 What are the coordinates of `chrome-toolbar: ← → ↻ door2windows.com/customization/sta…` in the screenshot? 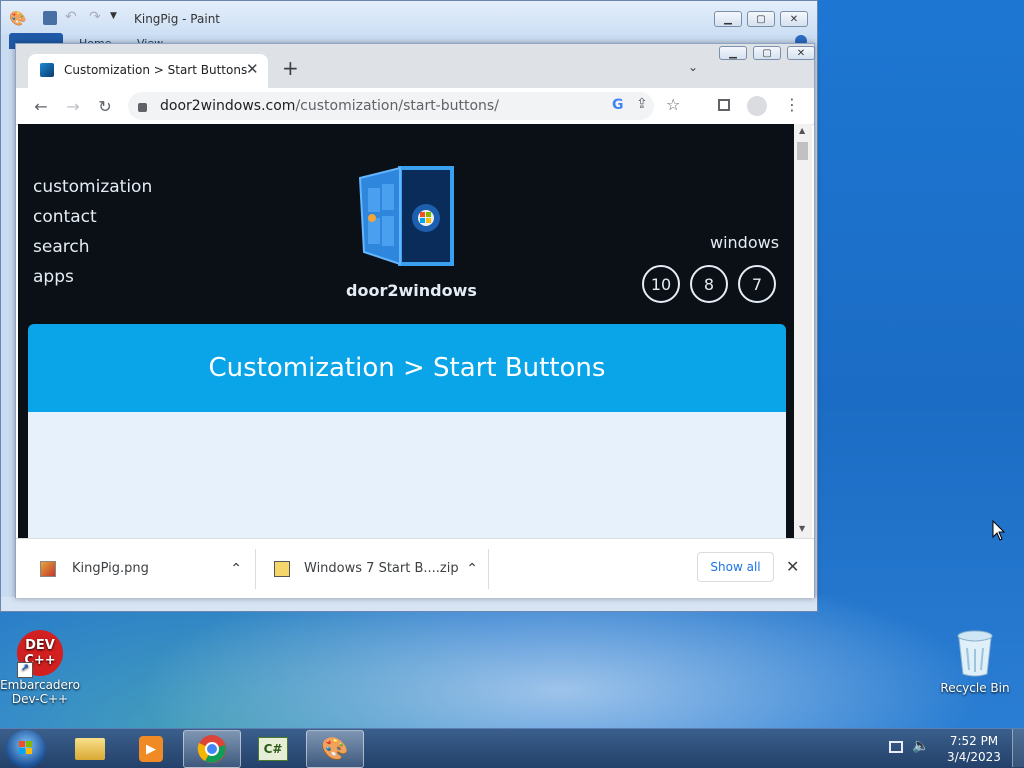 It's located at (415, 106).